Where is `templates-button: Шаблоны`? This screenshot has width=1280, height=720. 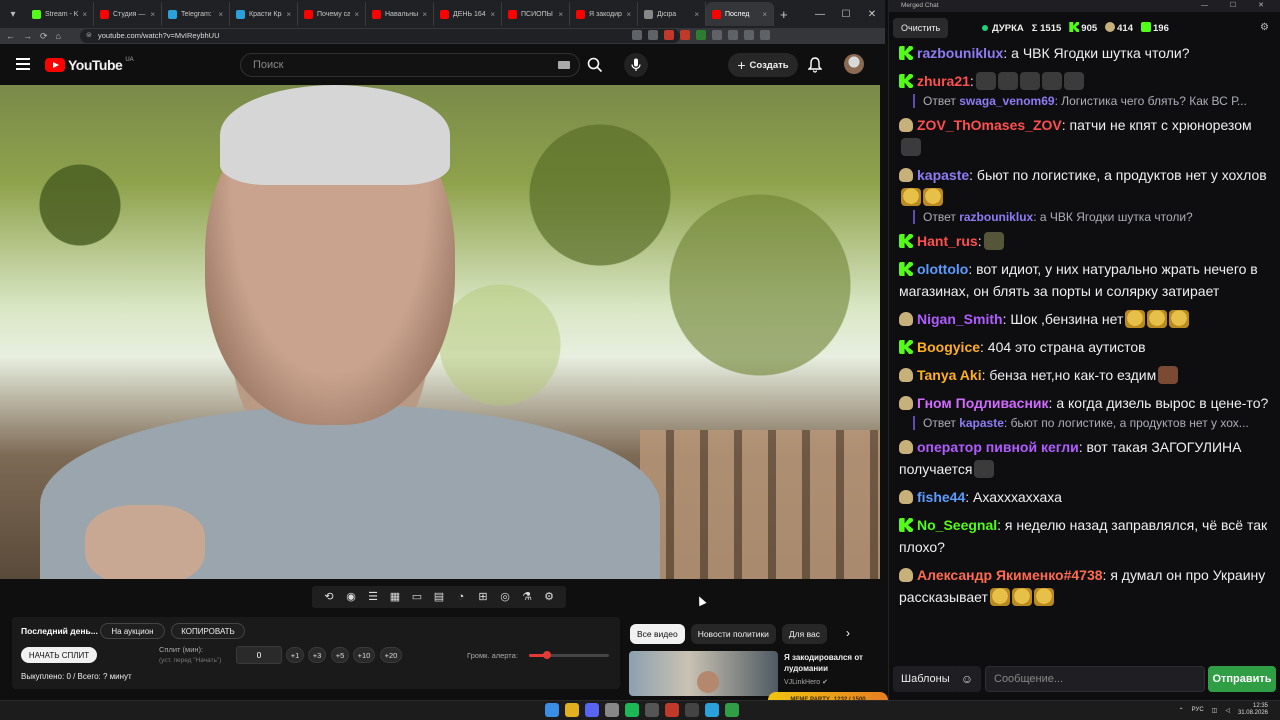
templates-button: Шаблоны is located at coordinates (925, 679).